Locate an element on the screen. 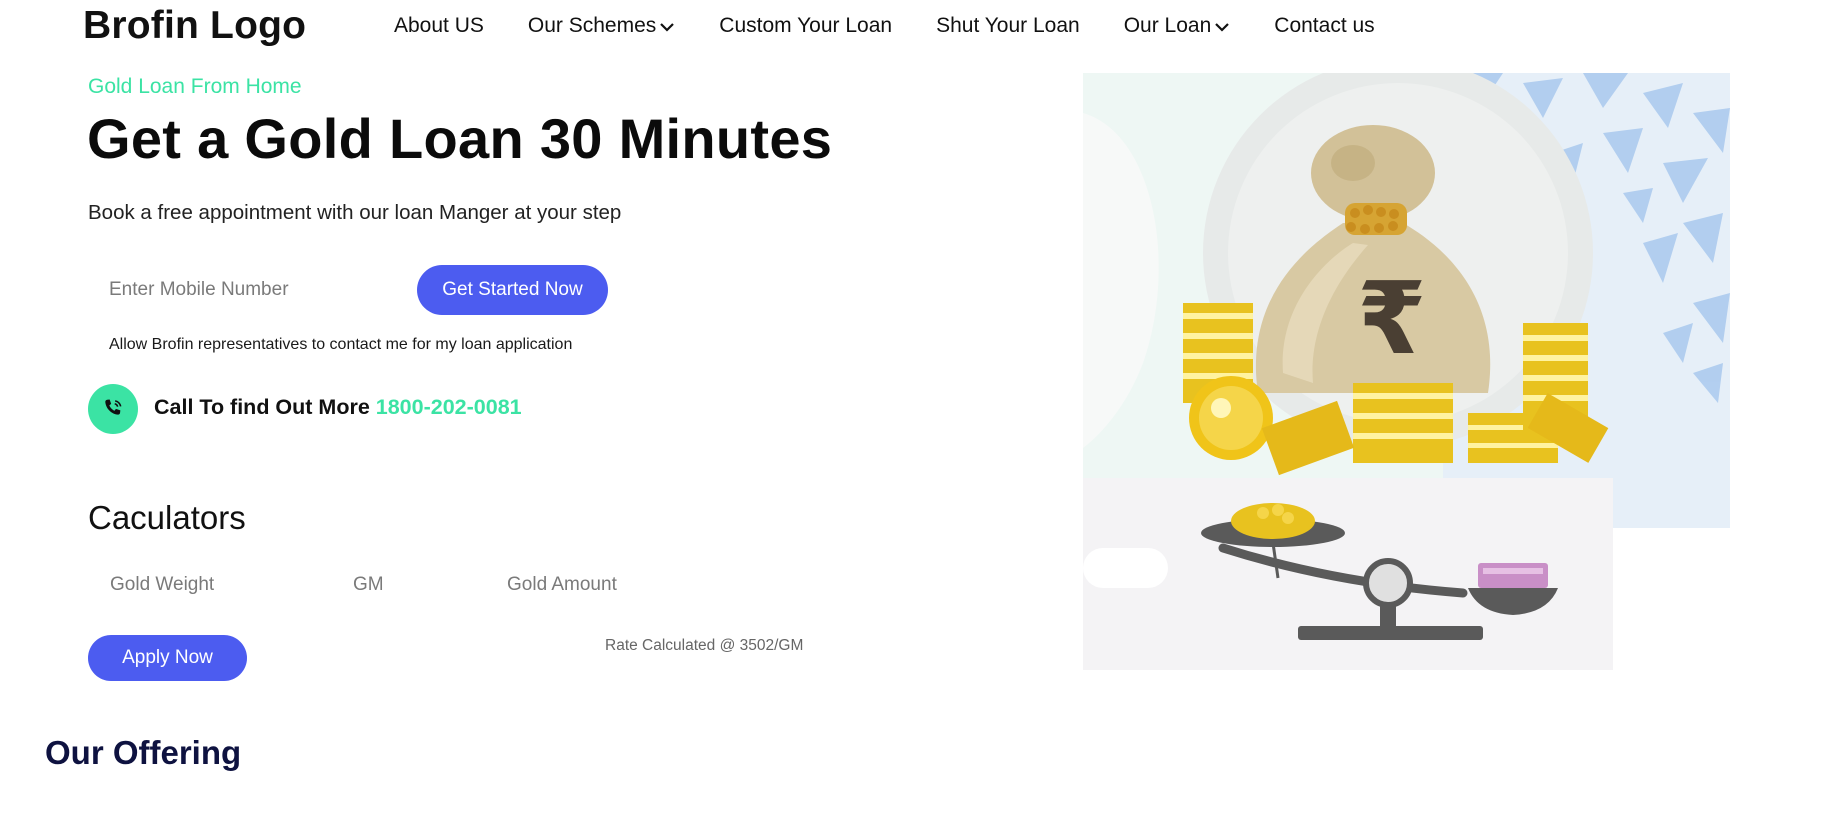  rupee-icon: ₹ is located at coordinates (1392, 318).